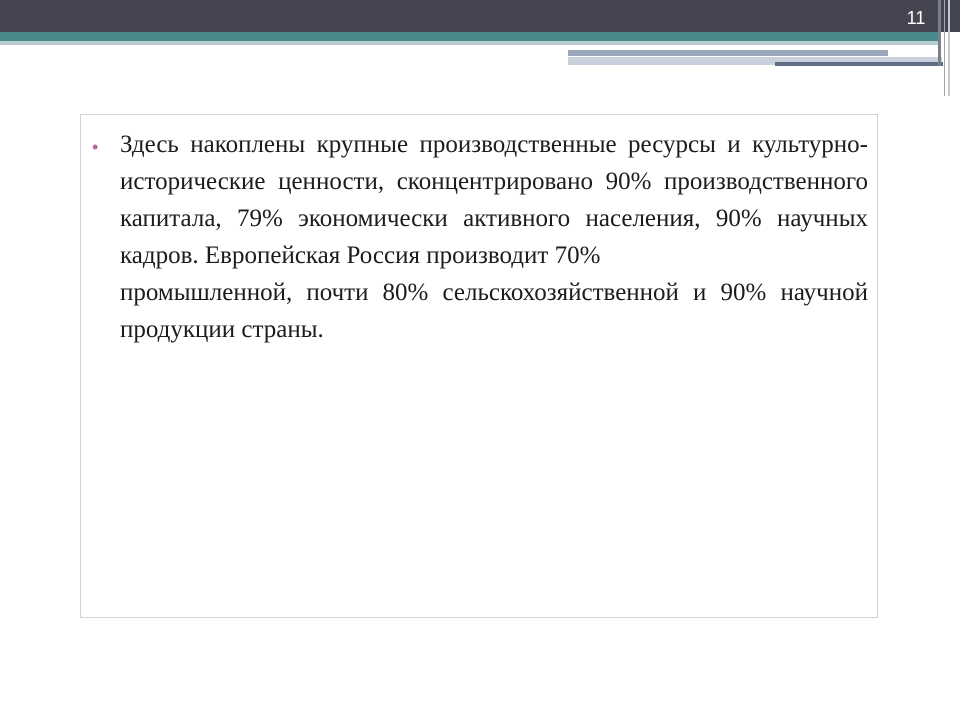 Image resolution: width=960 pixels, height=720 pixels. Describe the element at coordinates (480, 16) in the screenshot. I see `header-bar` at that location.